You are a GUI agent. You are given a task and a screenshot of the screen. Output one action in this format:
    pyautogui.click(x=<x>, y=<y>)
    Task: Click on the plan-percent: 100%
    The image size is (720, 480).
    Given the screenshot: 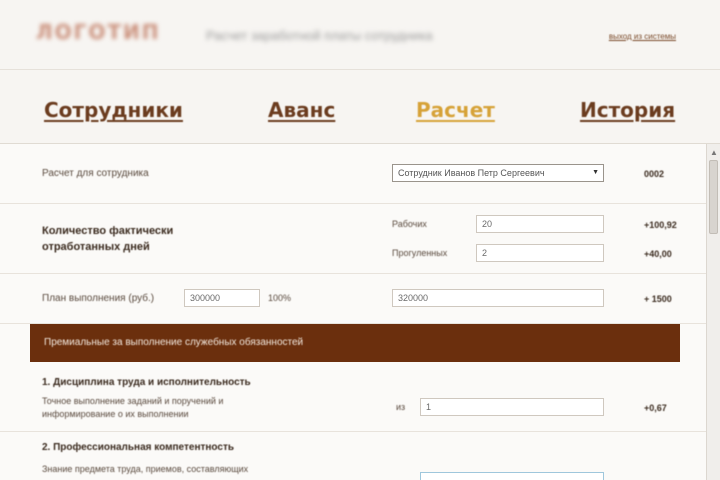 What is the action you would take?
    pyautogui.click(x=280, y=298)
    